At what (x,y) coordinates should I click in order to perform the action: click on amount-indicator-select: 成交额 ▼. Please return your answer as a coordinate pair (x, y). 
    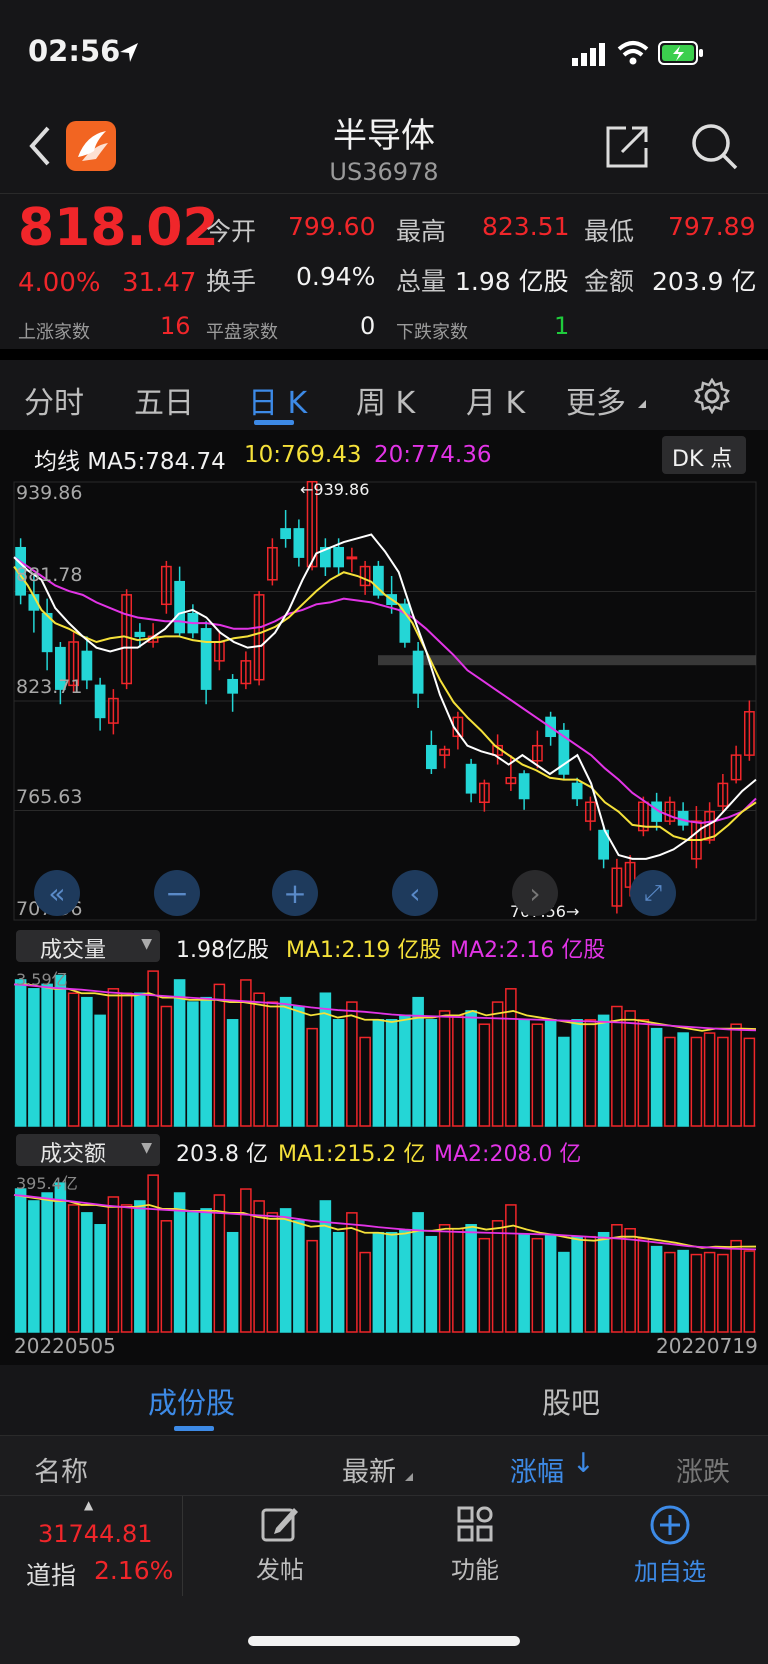
    Looking at the image, I should click on (88, 1150).